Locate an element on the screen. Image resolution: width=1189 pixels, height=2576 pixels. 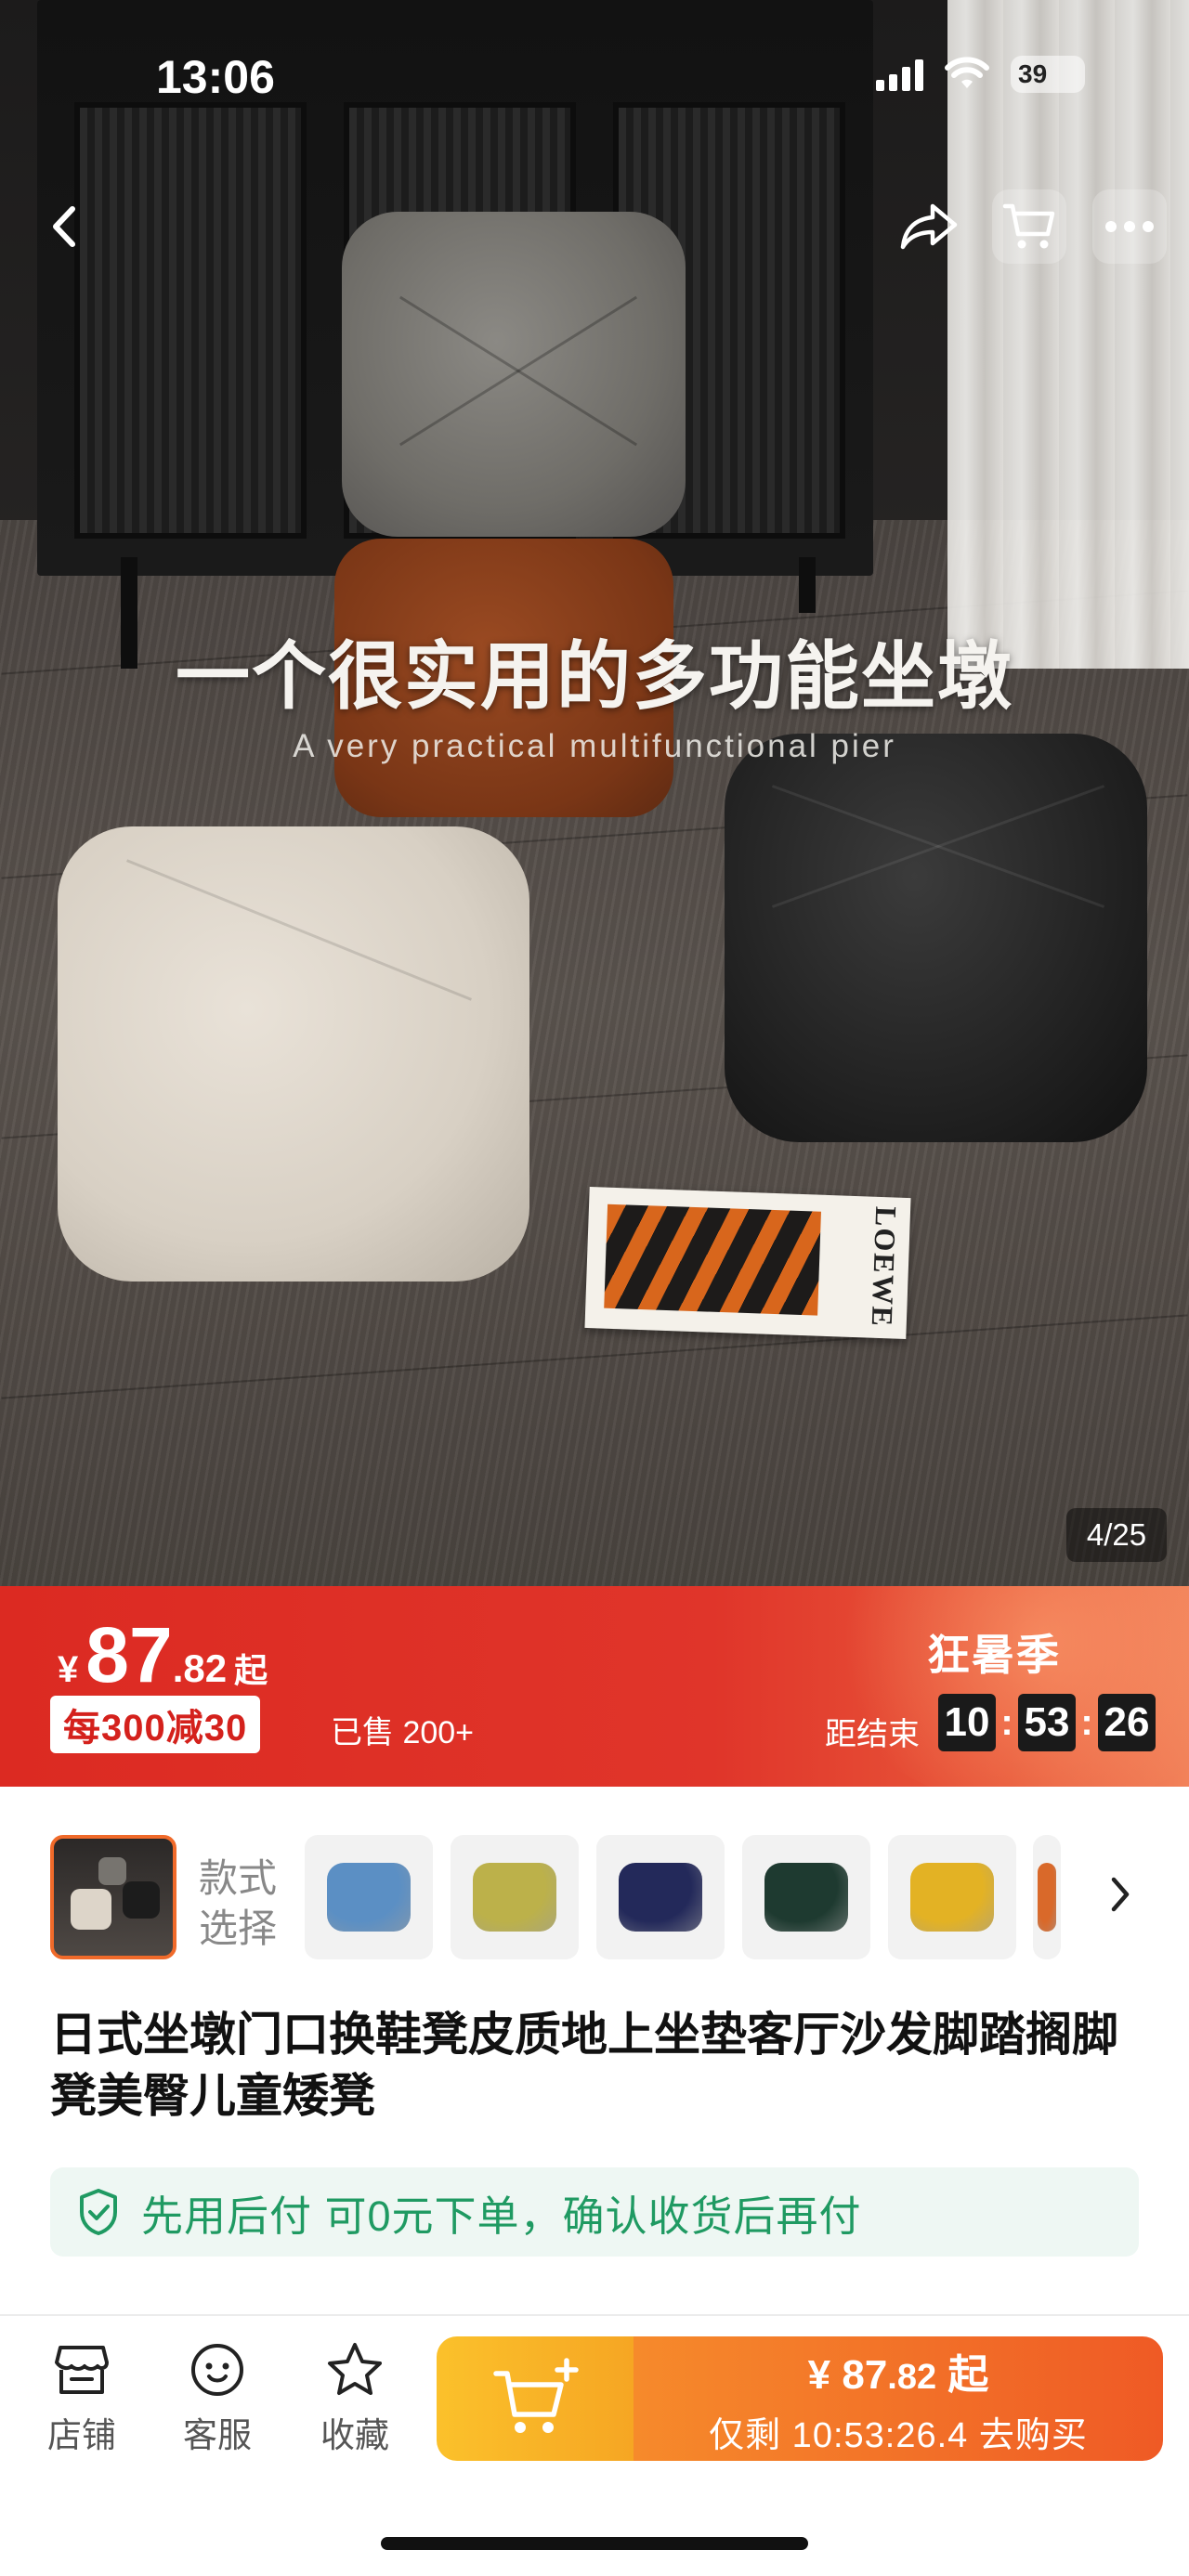
price-integer: 87 is located at coordinates (129, 1654).